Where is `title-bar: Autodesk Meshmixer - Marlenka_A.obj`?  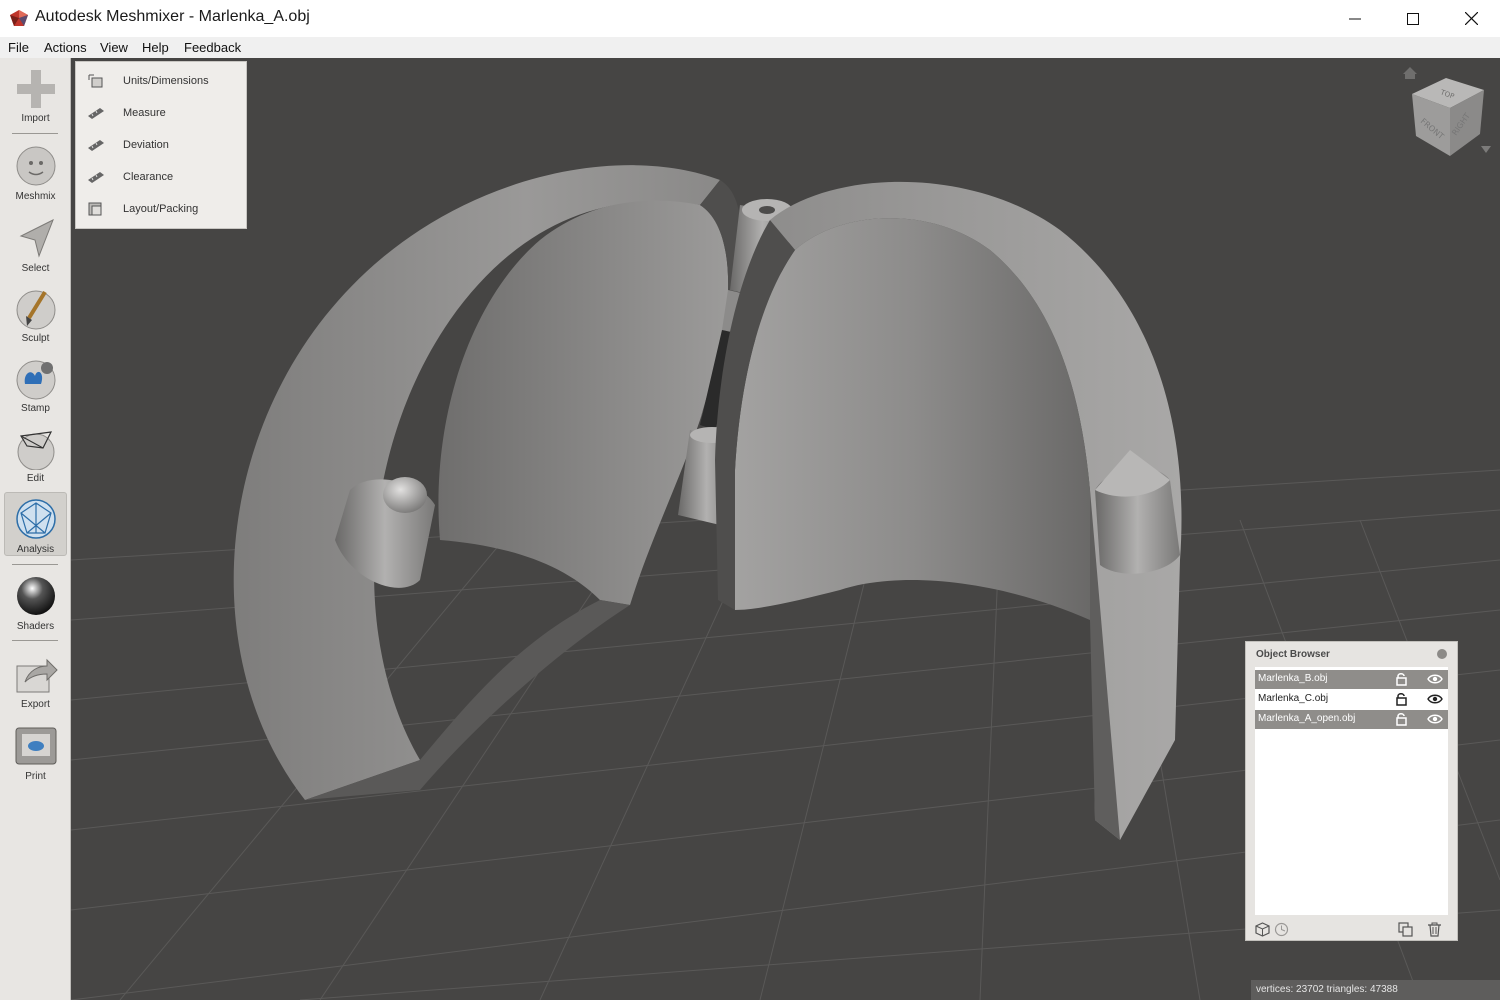 title-bar: Autodesk Meshmixer - Marlenka_A.obj is located at coordinates (750, 18).